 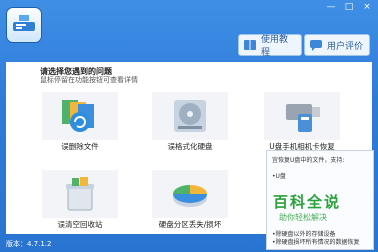 What do you see at coordinates (345, 46) in the screenshot?
I see `review-label: 用户评价` at bounding box center [345, 46].